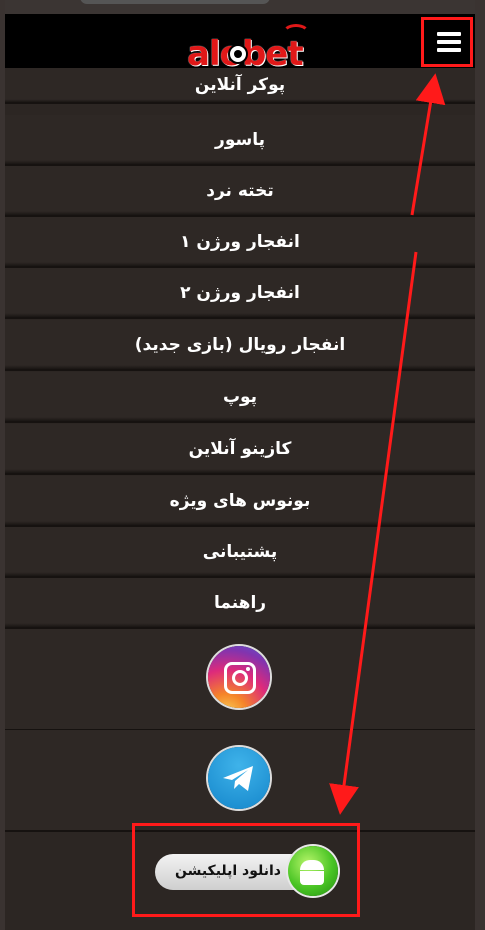 The height and width of the screenshot is (930, 485). What do you see at coordinates (240, 86) in the screenshot?
I see `menu-item-online-poker: پوکر آنلاین` at bounding box center [240, 86].